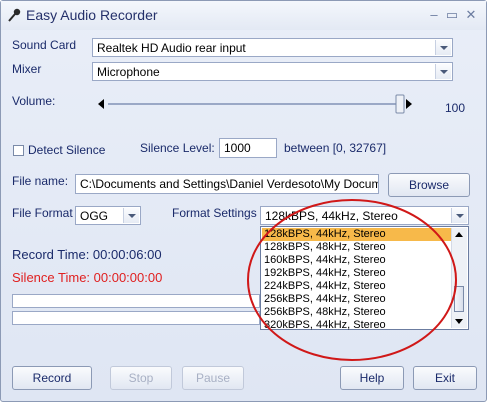 The image size is (487, 402). I want to click on stop-button: Stop, so click(141, 378).